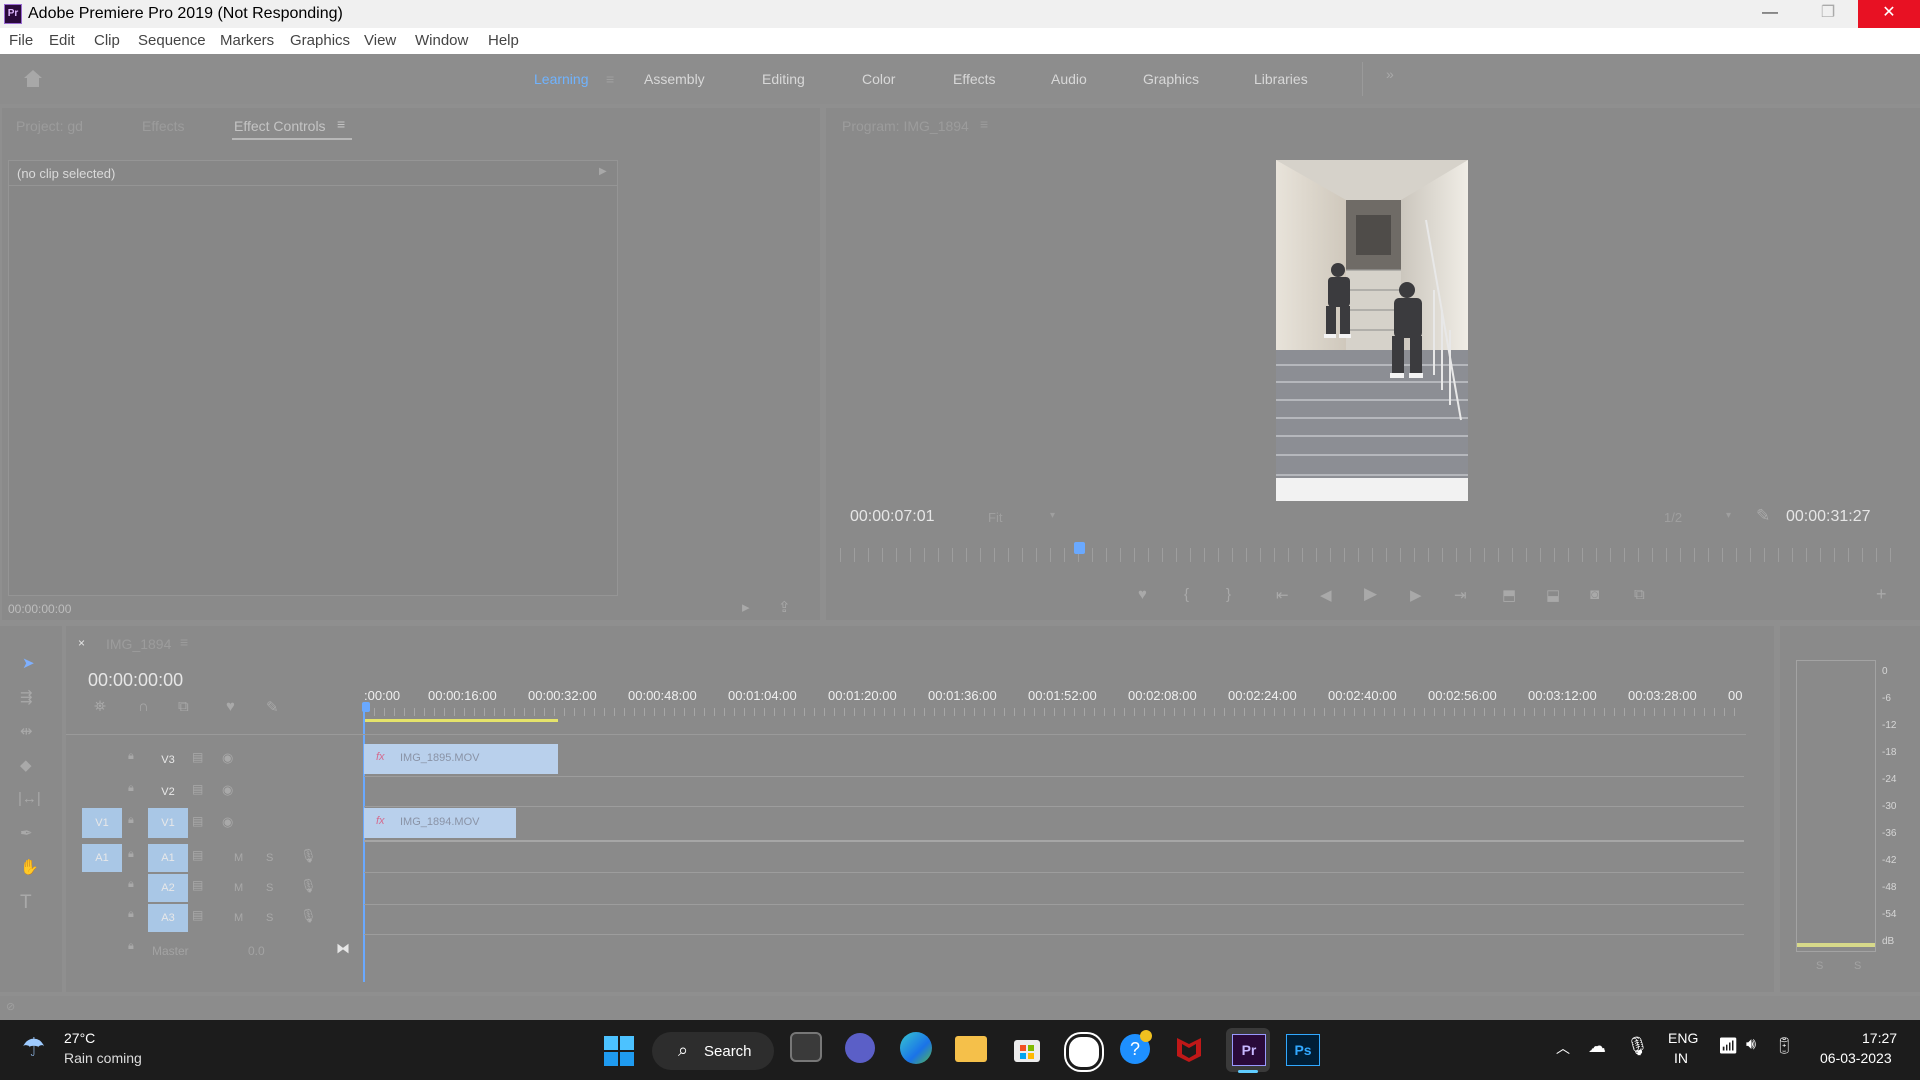 This screenshot has height=1080, width=1920. I want to click on menu-edit: Edit, so click(62, 40).